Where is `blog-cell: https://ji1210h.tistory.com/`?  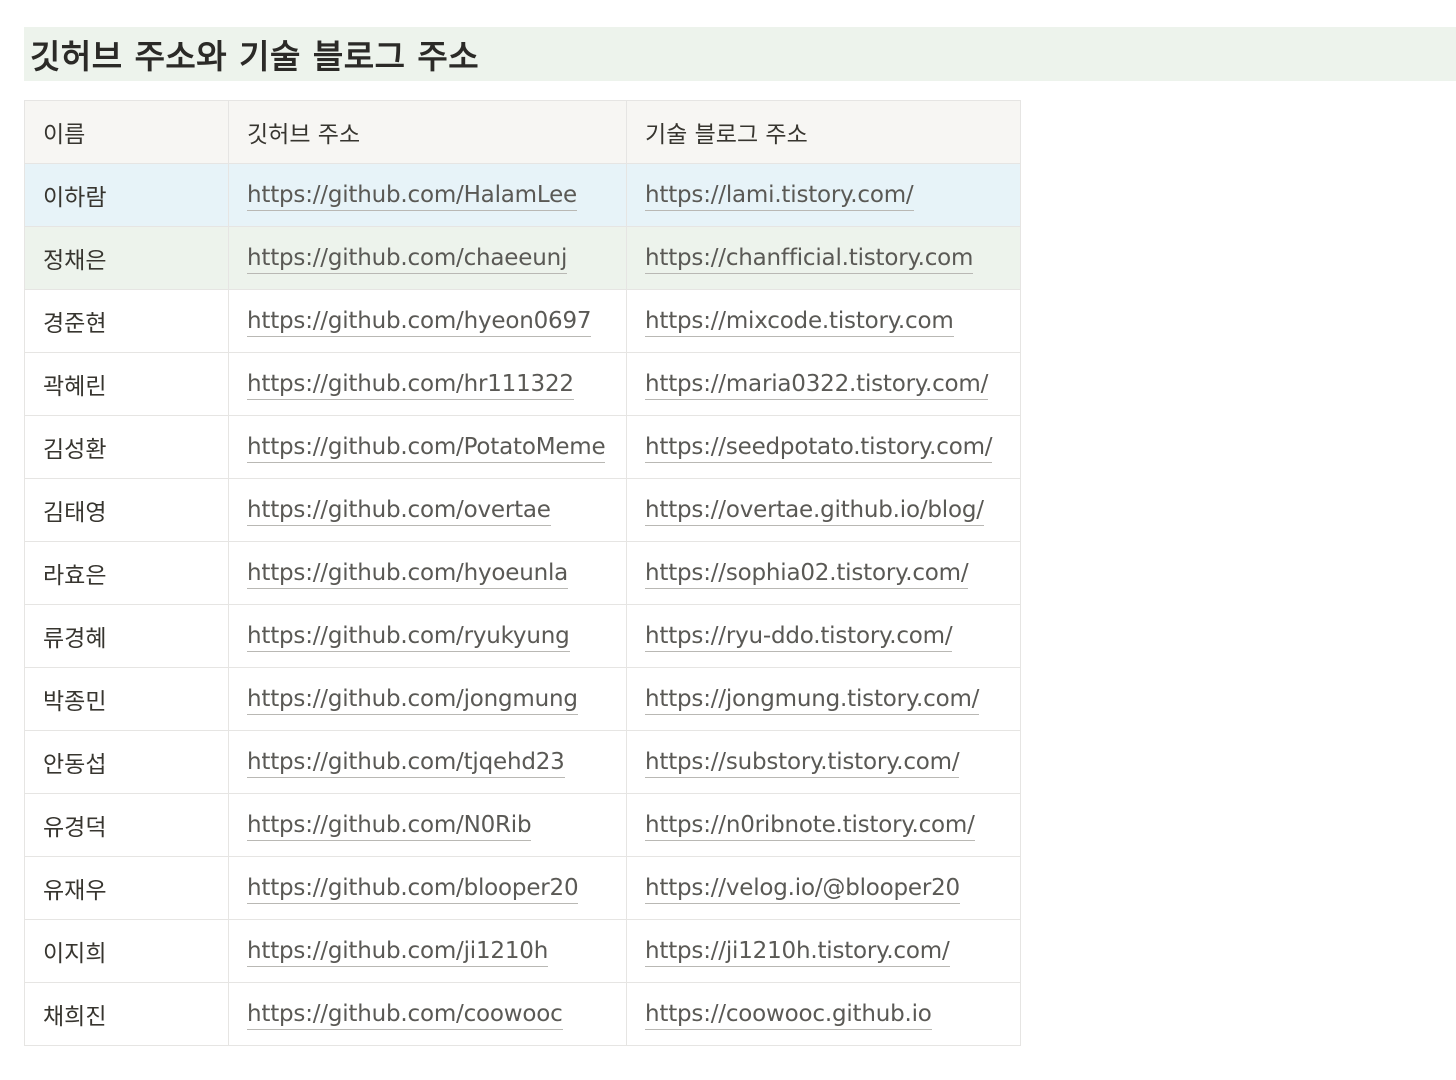 blog-cell: https://ji1210h.tistory.com/ is located at coordinates (823, 951).